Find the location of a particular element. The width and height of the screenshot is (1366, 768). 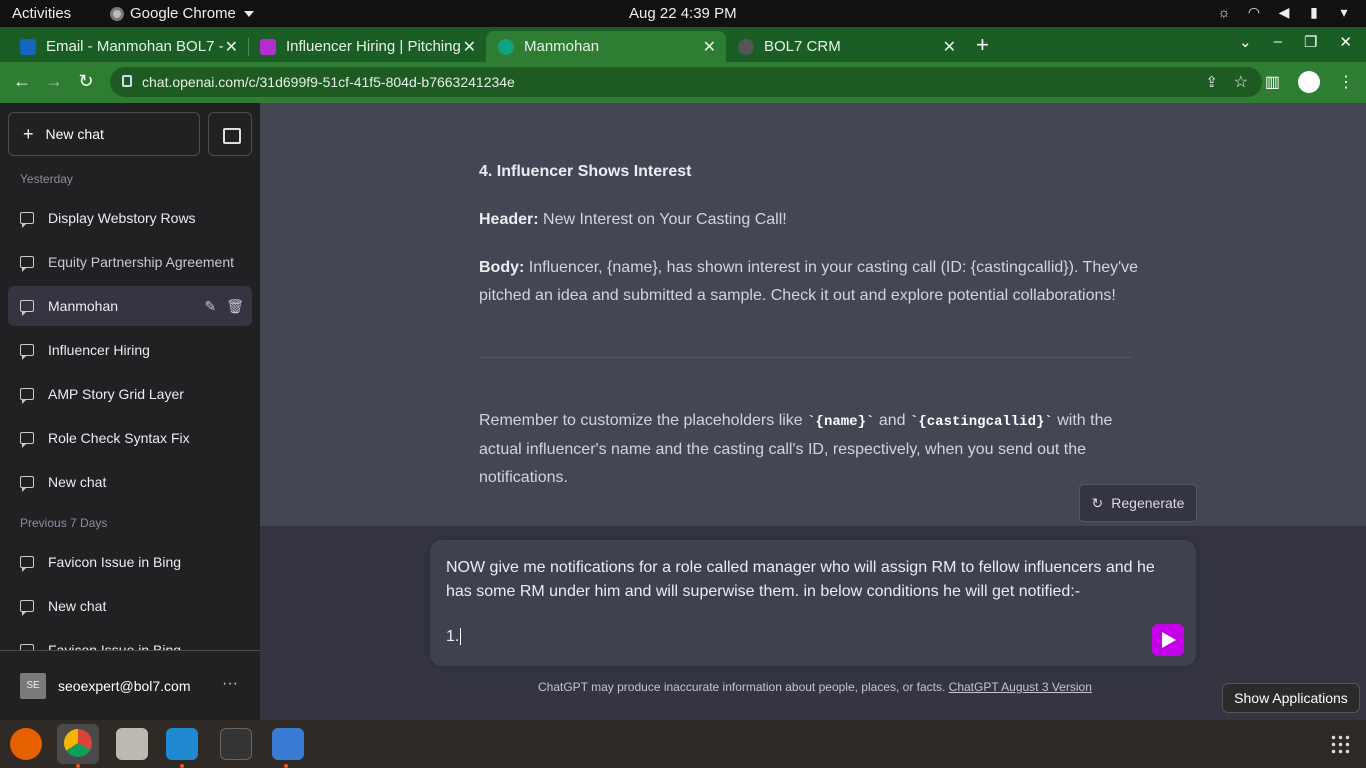

conversation-title: AMP Story Grid Layer is located at coordinates (116, 394).